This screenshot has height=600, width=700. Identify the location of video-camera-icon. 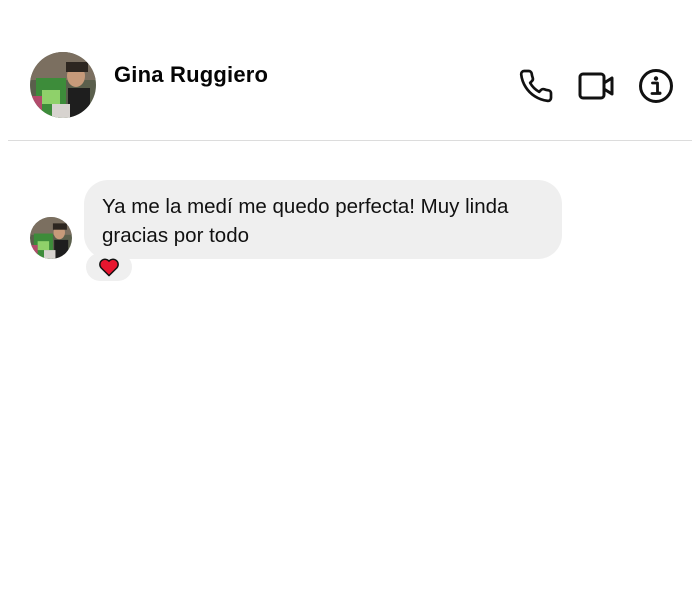
(596, 86).